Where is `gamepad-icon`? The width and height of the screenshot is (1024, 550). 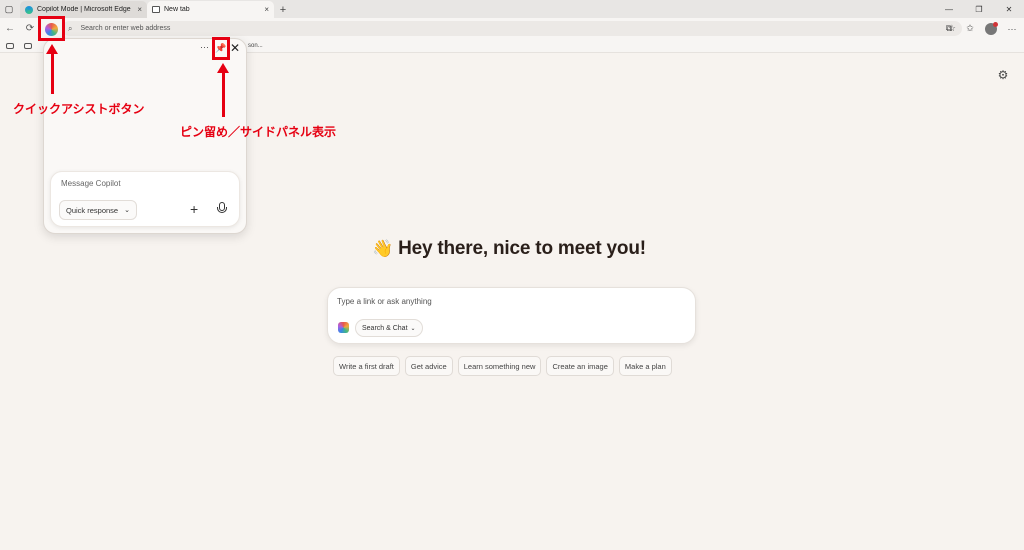 gamepad-icon is located at coordinates (10, 45).